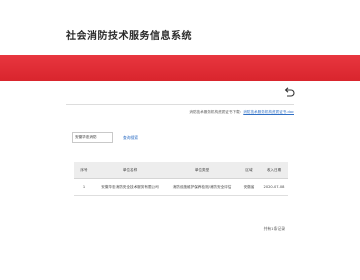 The width and height of the screenshot is (360, 280). Describe the element at coordinates (130, 170) in the screenshot. I see `col-header-name: 单位名称` at that location.